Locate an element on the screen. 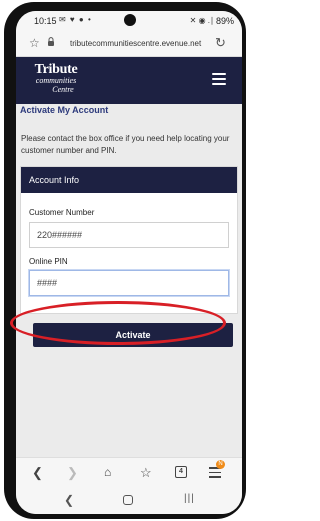  home-icon: ⌂ is located at coordinates (107, 472).